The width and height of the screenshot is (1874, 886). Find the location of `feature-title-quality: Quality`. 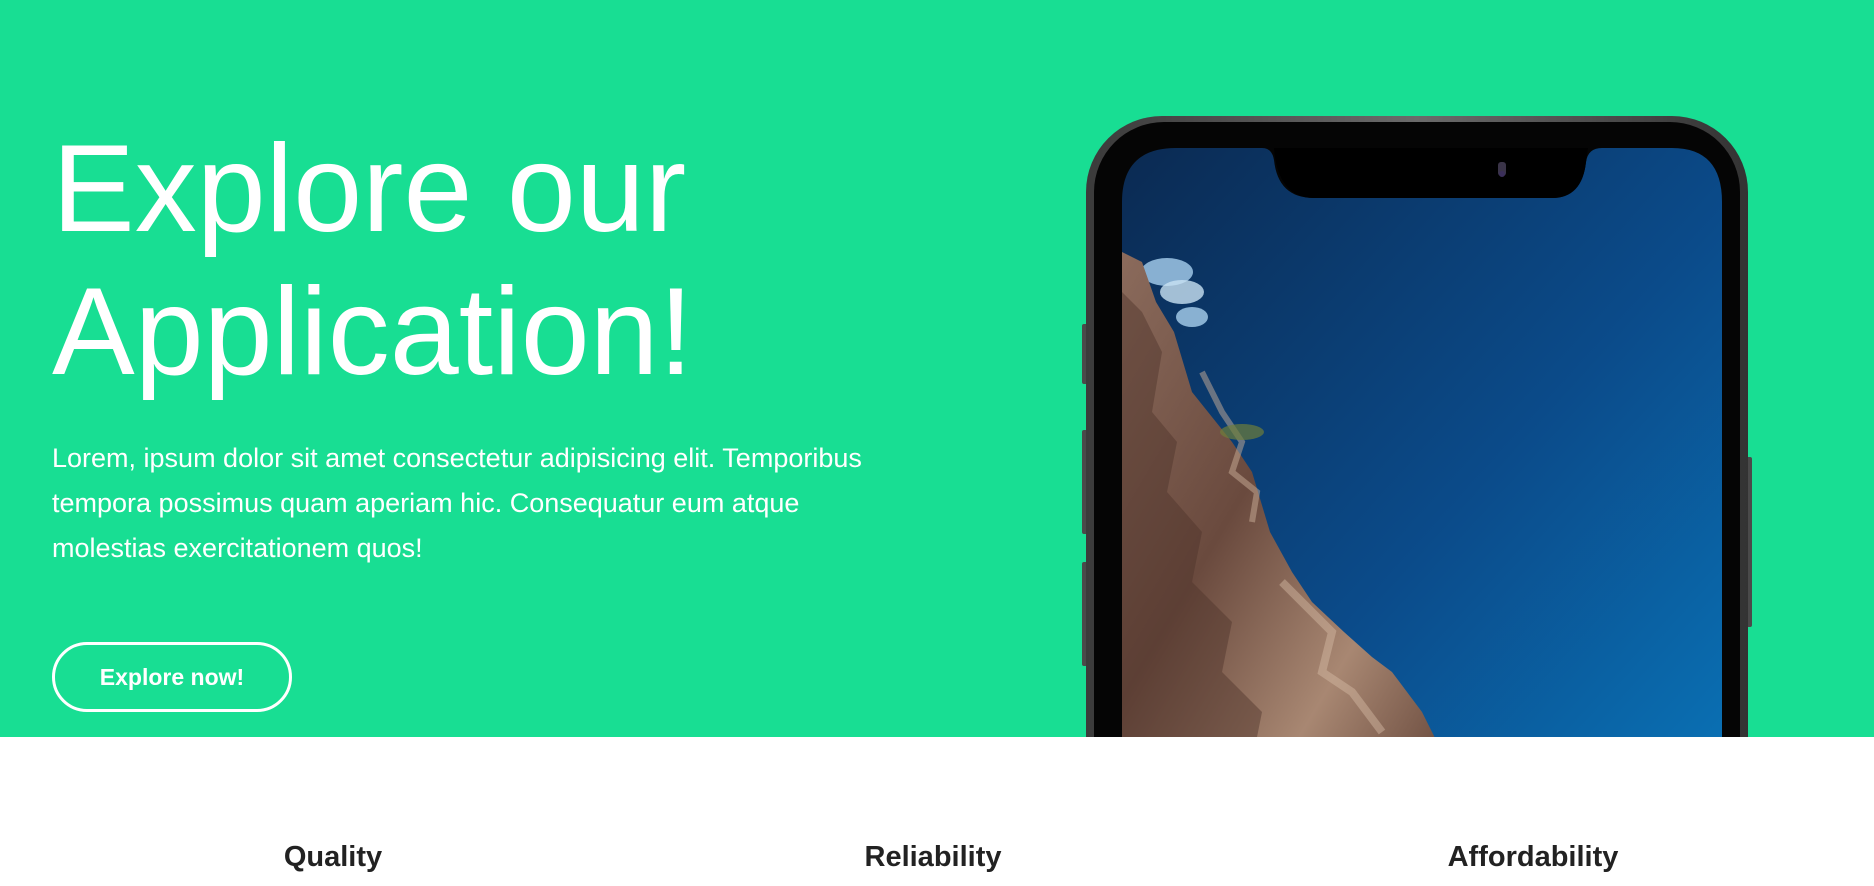

feature-title-quality: Quality is located at coordinates (333, 857).